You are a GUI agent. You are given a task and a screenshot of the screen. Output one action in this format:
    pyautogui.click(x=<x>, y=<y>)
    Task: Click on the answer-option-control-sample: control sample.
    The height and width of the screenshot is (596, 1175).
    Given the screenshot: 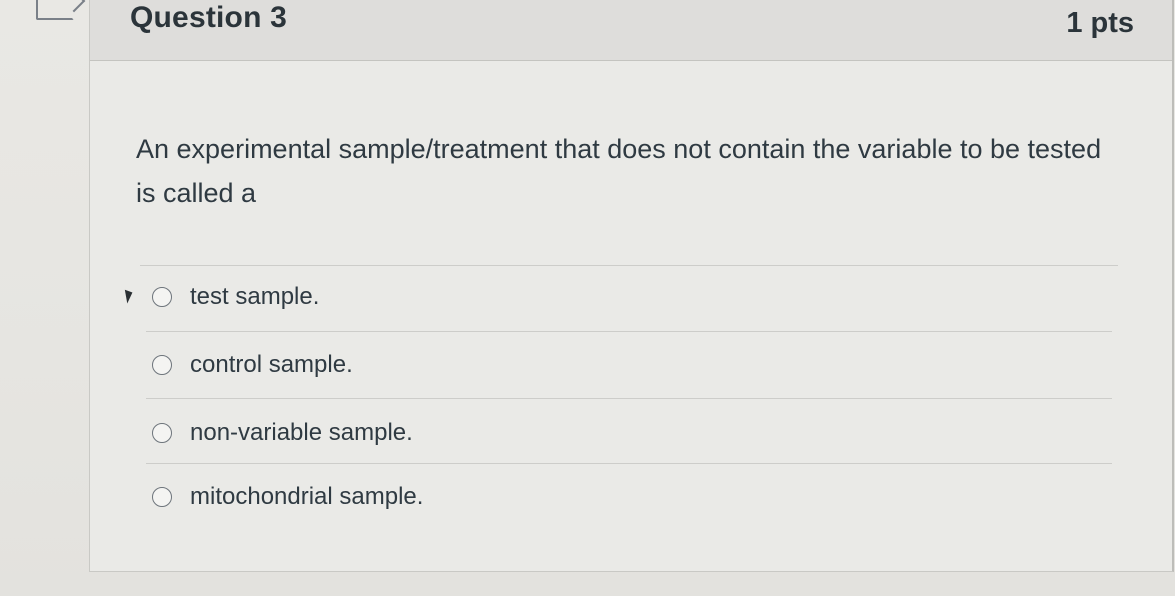 What is the action you would take?
    pyautogui.click(x=252, y=365)
    